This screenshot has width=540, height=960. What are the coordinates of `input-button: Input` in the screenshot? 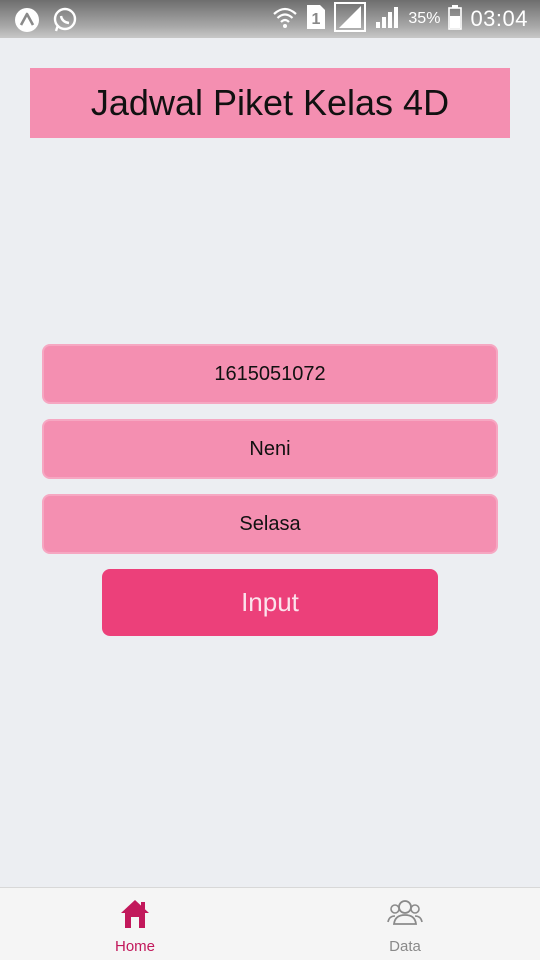 It's located at (270, 602).